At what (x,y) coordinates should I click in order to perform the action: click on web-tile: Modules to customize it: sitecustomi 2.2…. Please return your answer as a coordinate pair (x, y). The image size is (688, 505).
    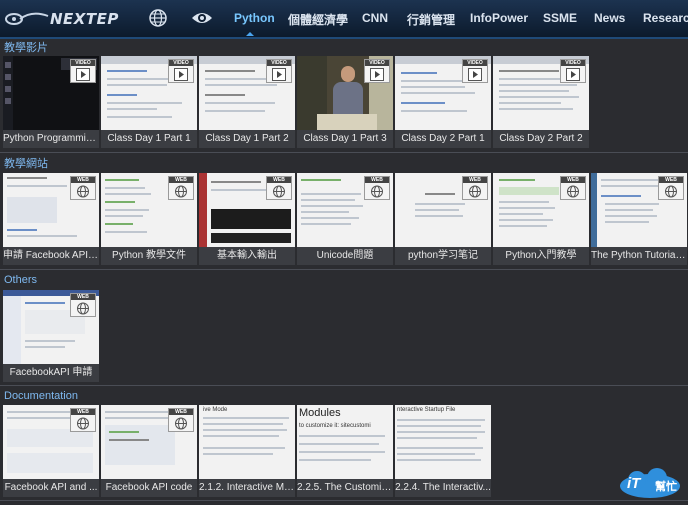
    Looking at the image, I should click on (345, 451).